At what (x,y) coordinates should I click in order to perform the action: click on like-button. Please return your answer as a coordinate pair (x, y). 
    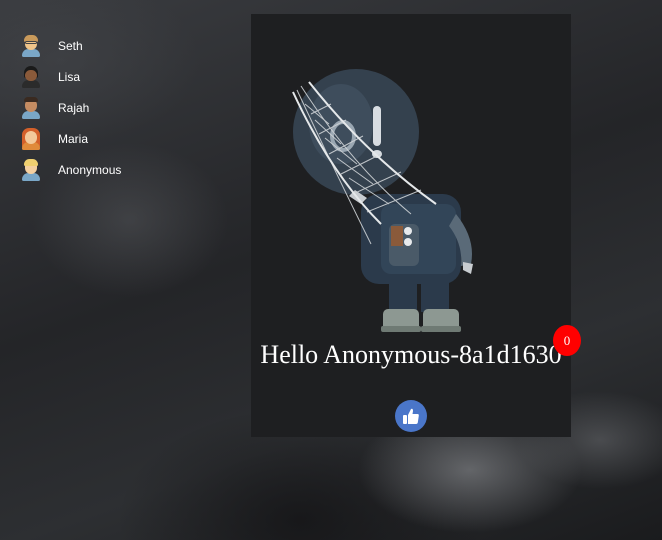
    Looking at the image, I should click on (411, 416).